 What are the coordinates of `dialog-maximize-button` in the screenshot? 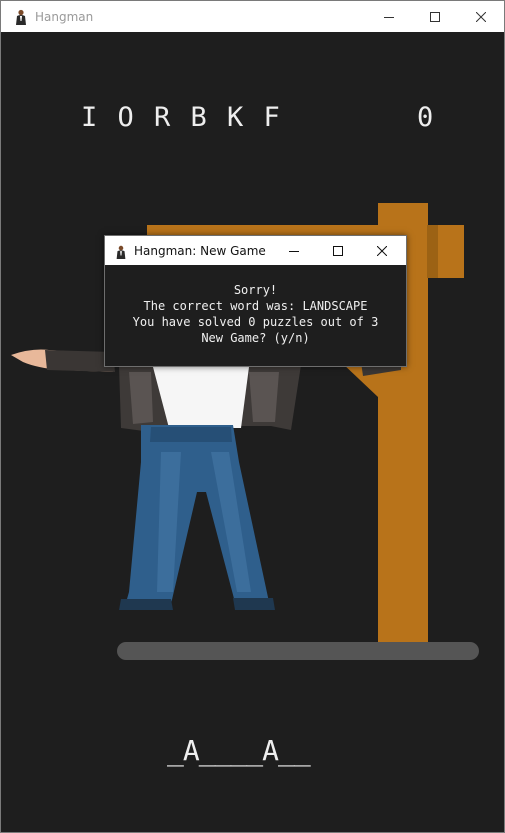 It's located at (338, 250).